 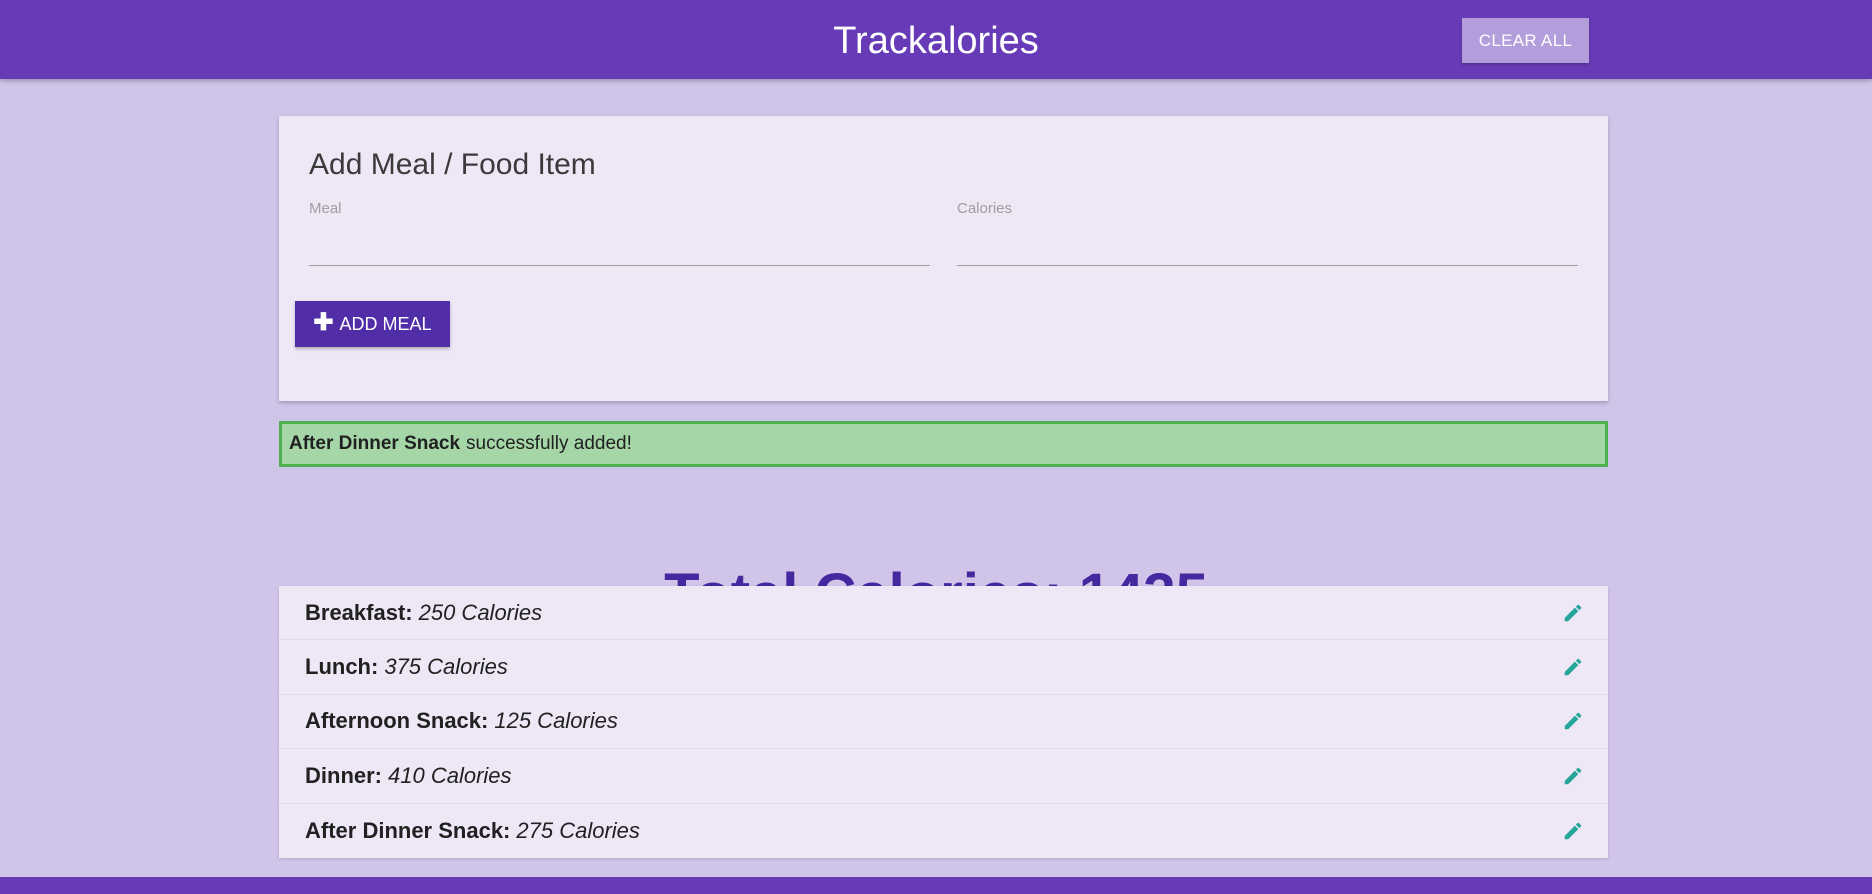 I want to click on item-calories: 410 Calories, so click(x=450, y=775).